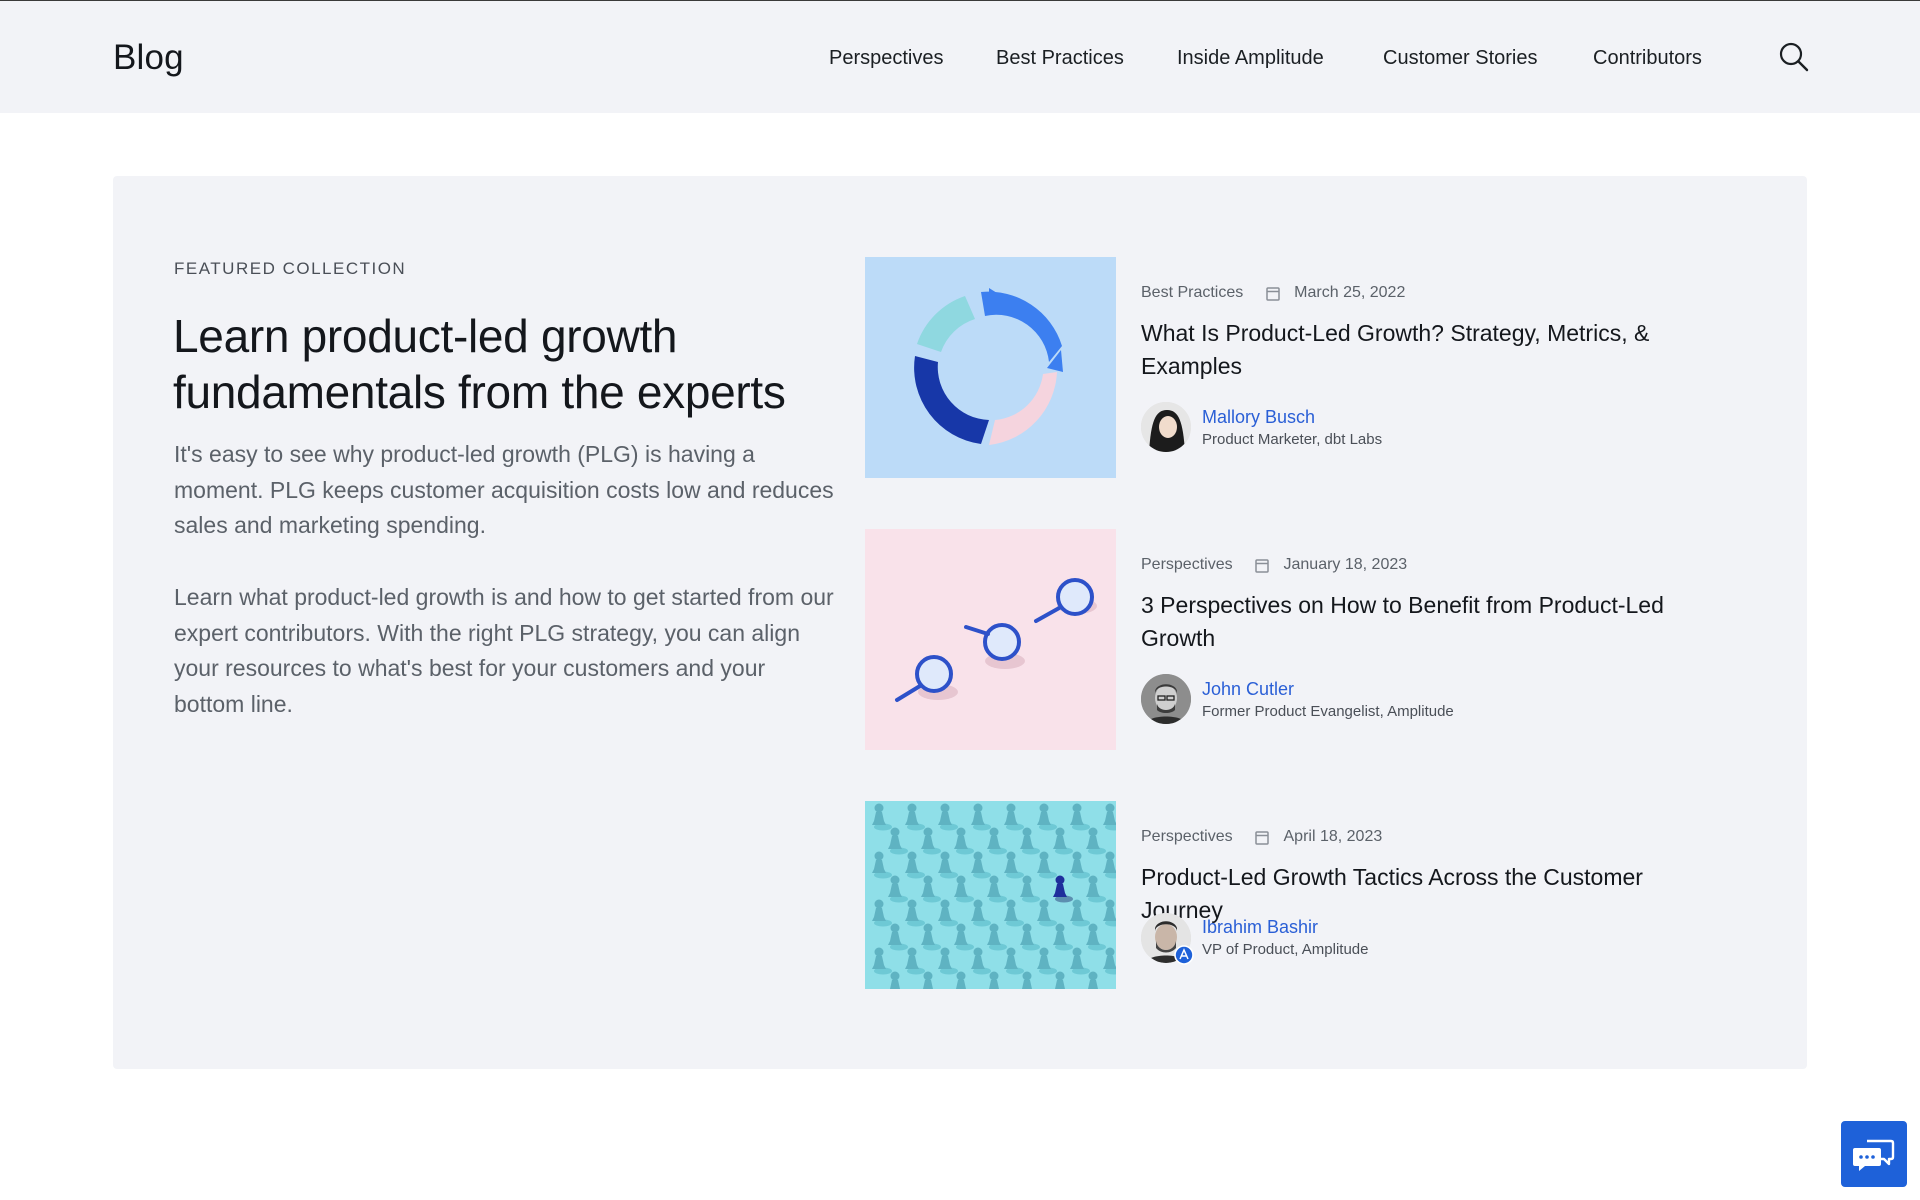 The image size is (1920, 1200). What do you see at coordinates (1248, 689) in the screenshot?
I see `author-name: John Cutler` at bounding box center [1248, 689].